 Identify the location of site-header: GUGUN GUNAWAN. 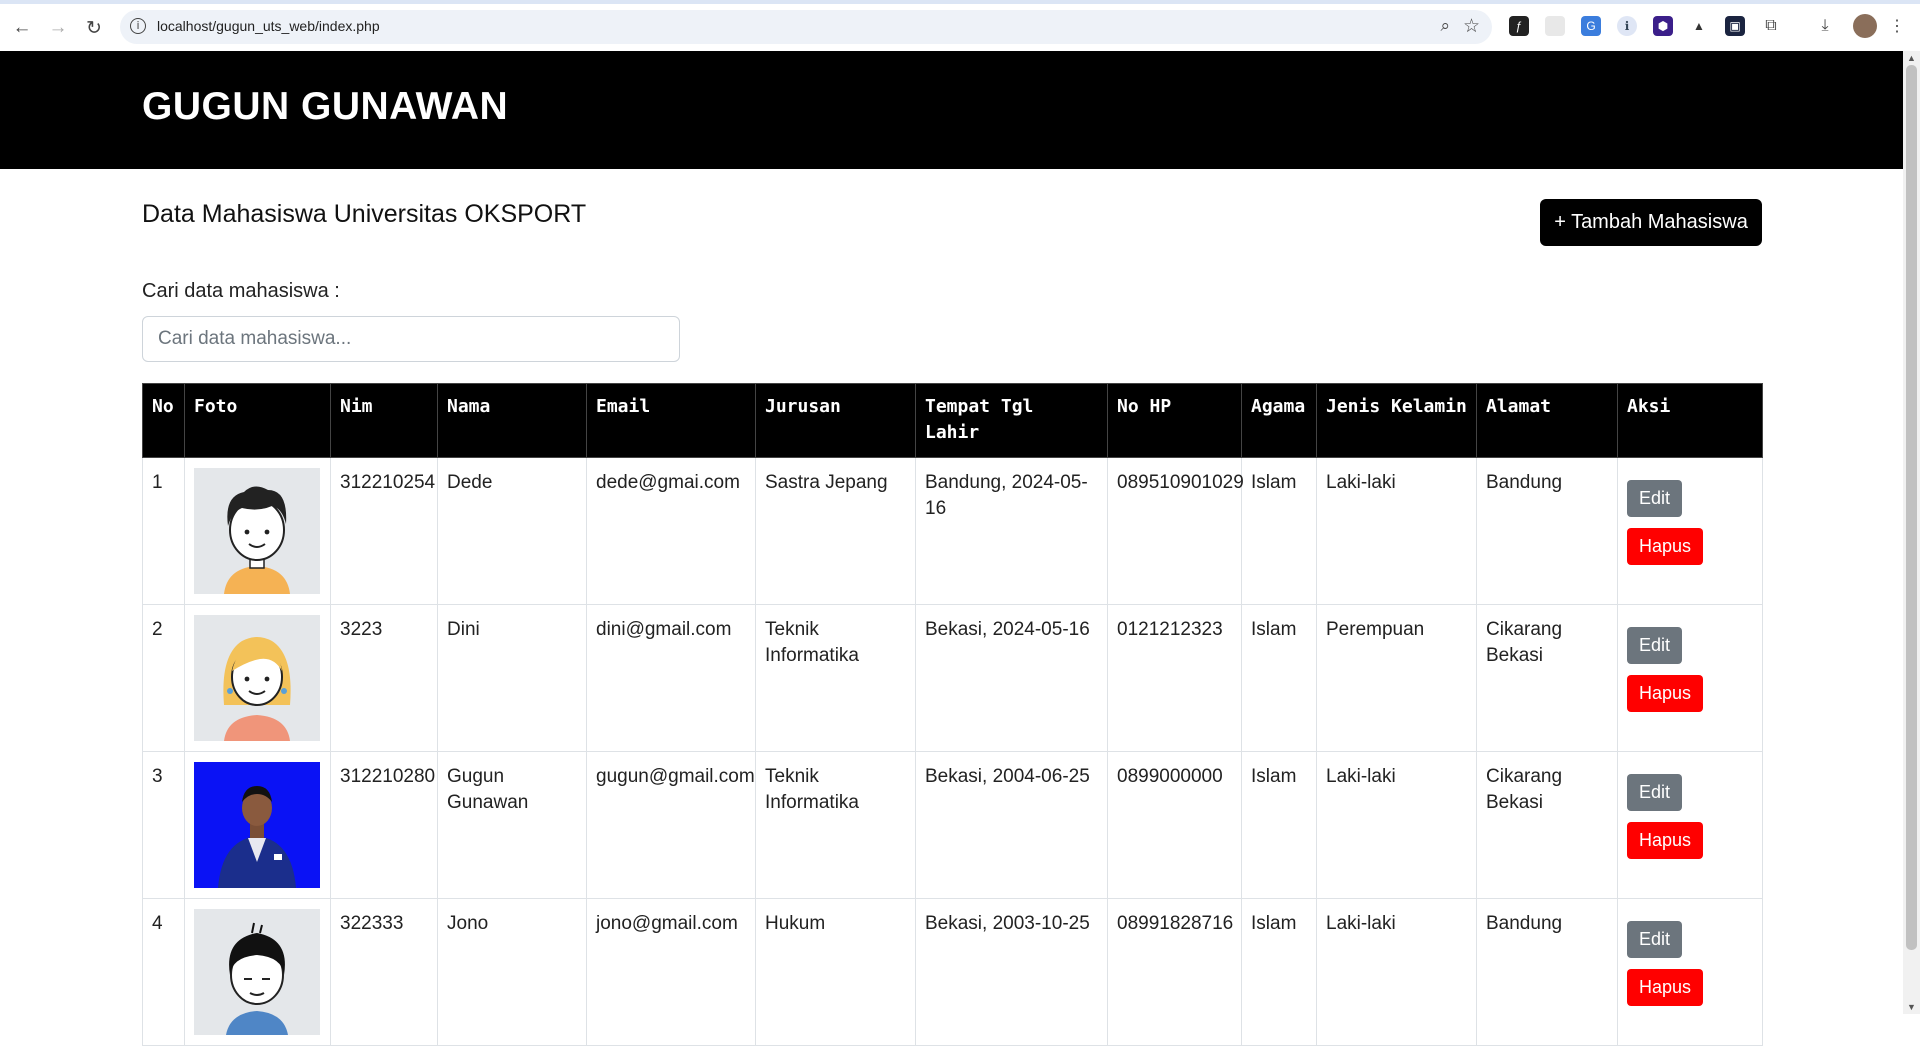
(951, 110).